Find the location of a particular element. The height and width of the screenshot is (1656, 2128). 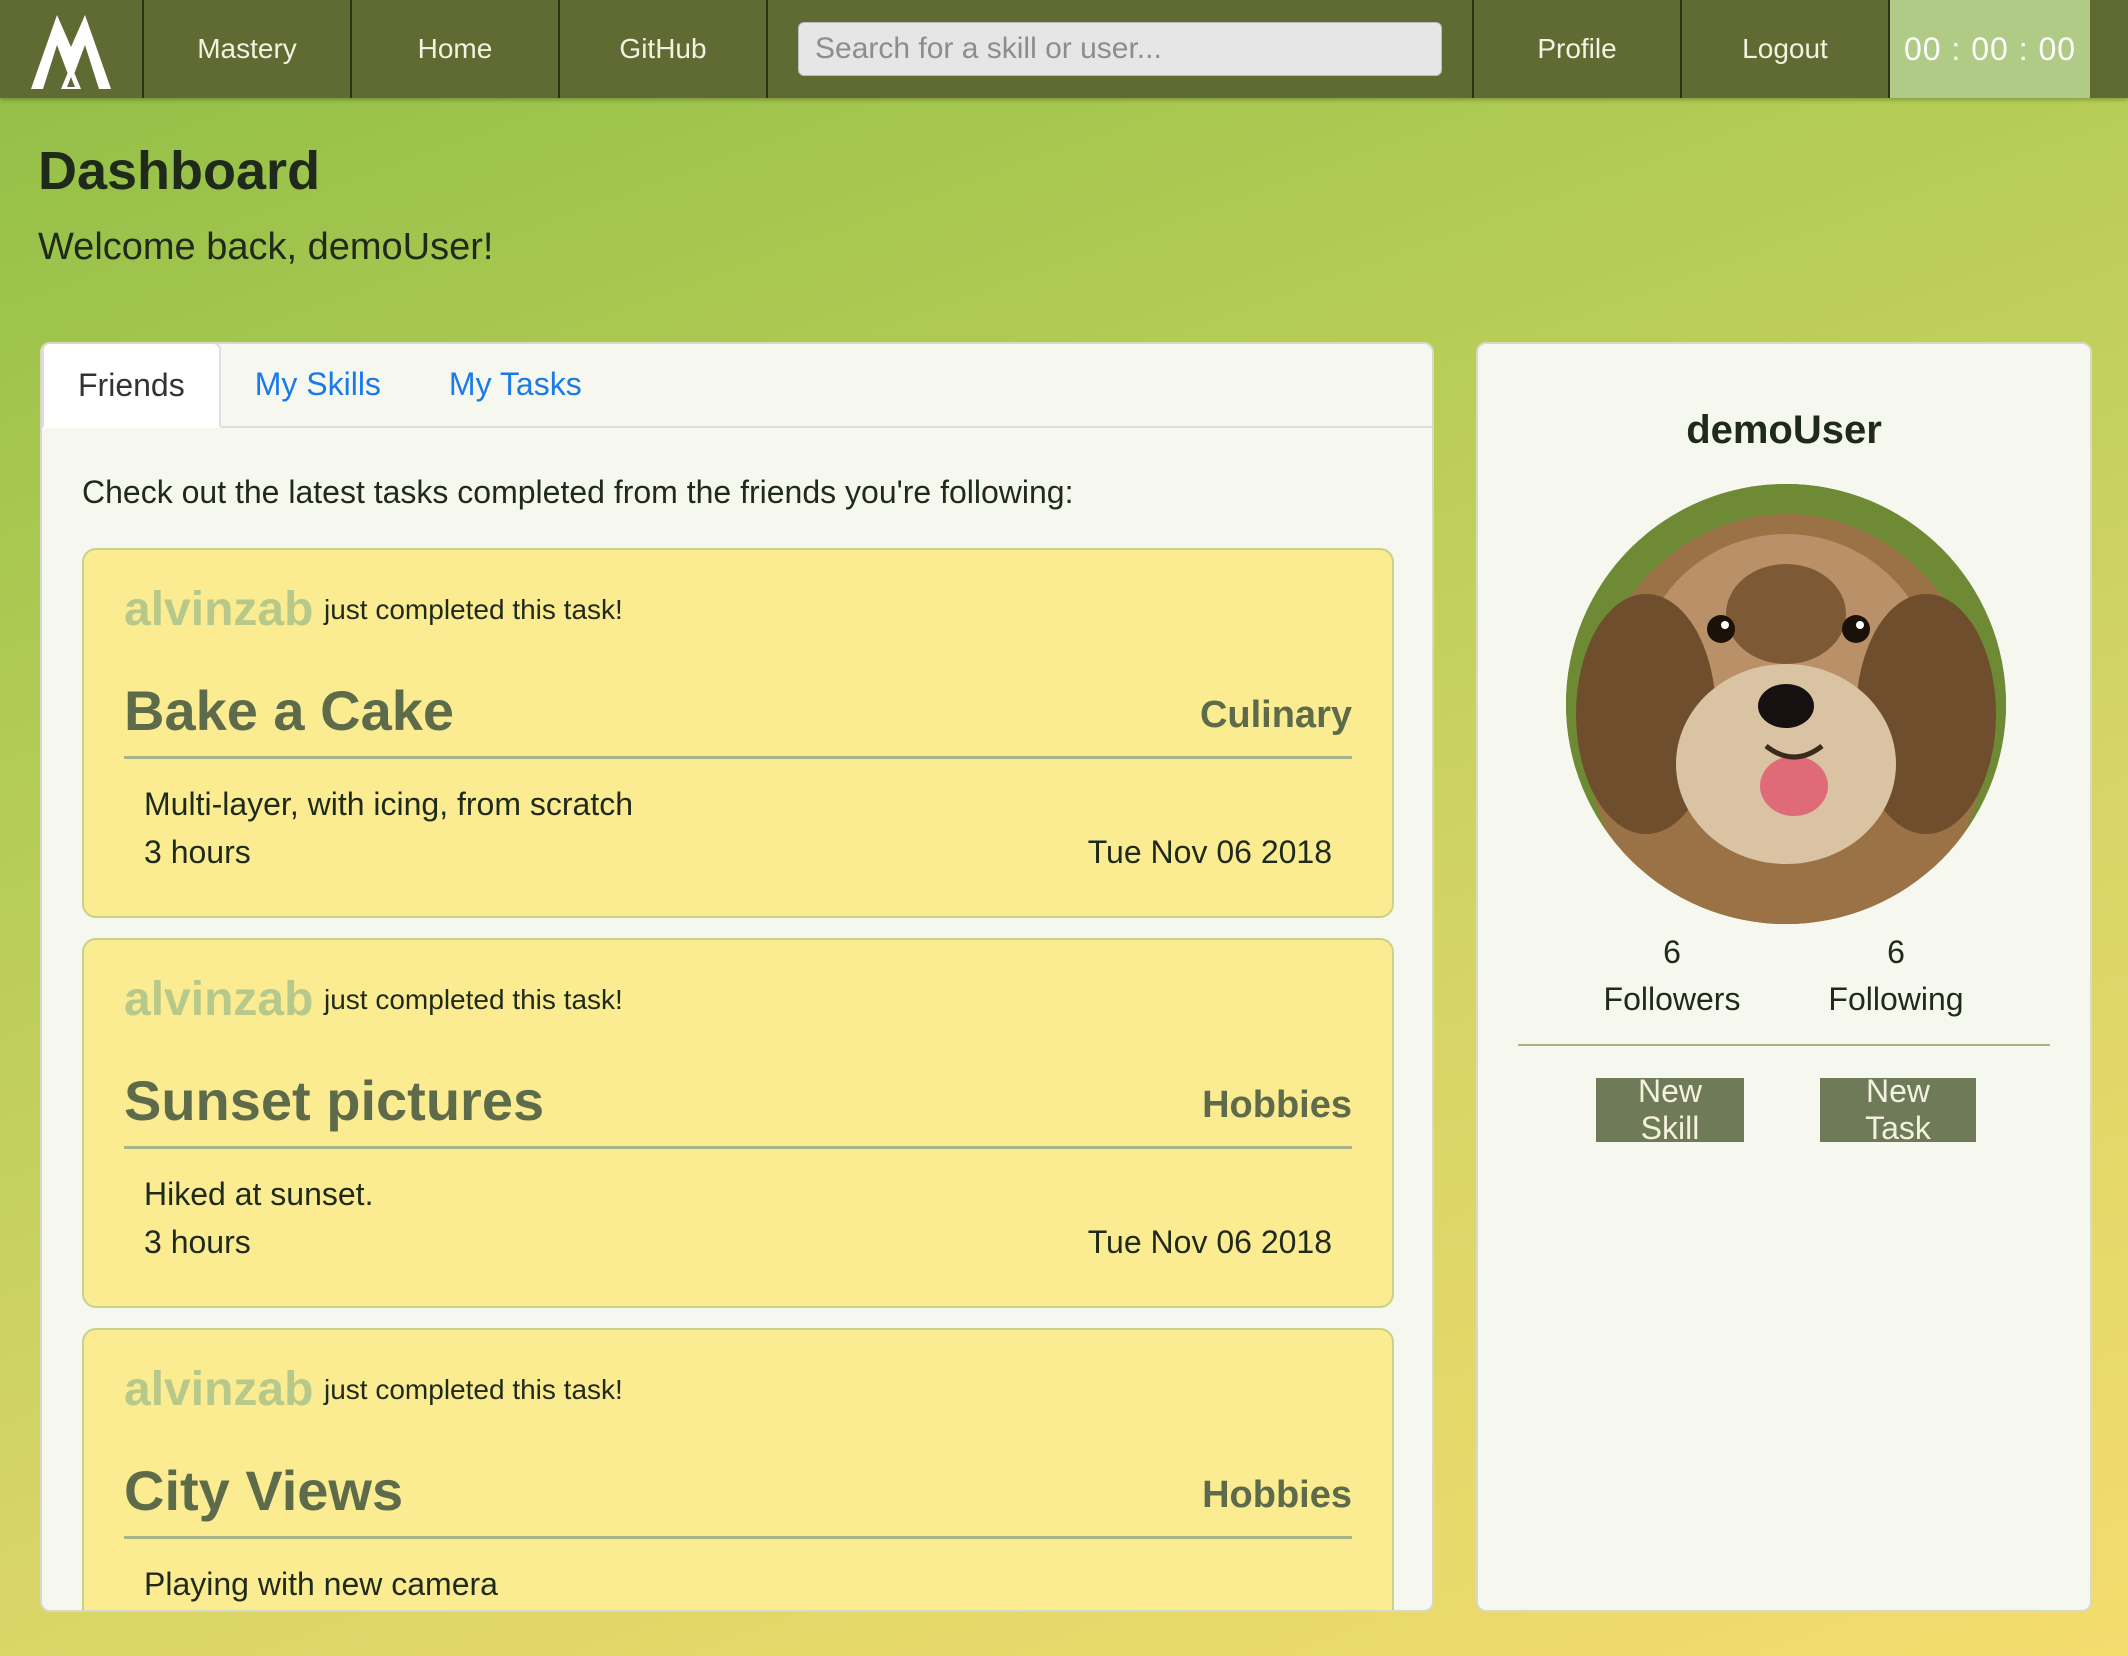

mountain-m-logo-icon is located at coordinates (71, 52).